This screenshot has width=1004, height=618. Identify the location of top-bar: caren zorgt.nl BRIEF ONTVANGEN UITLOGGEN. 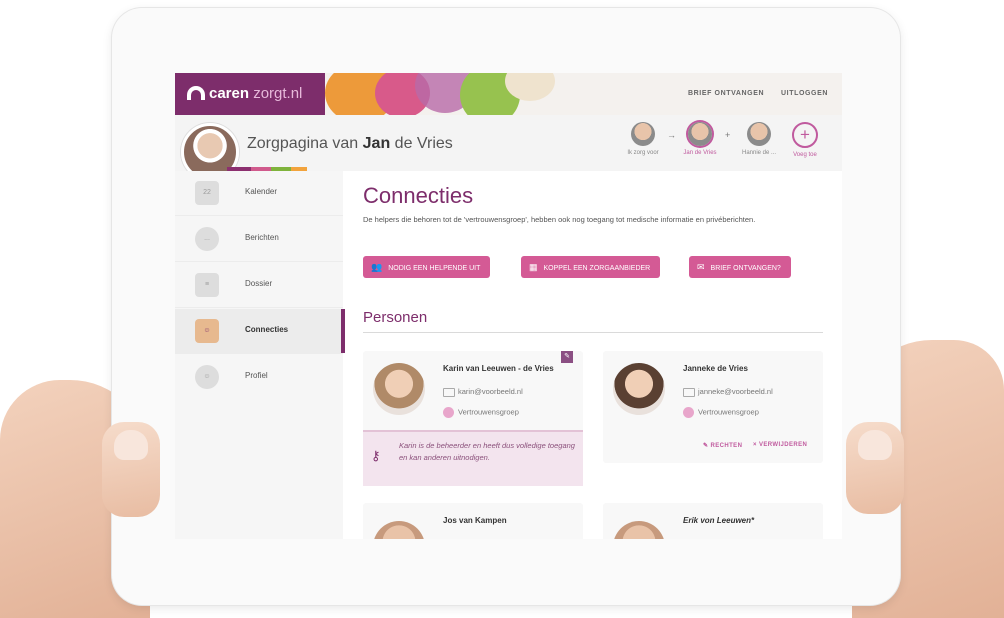
(508, 99).